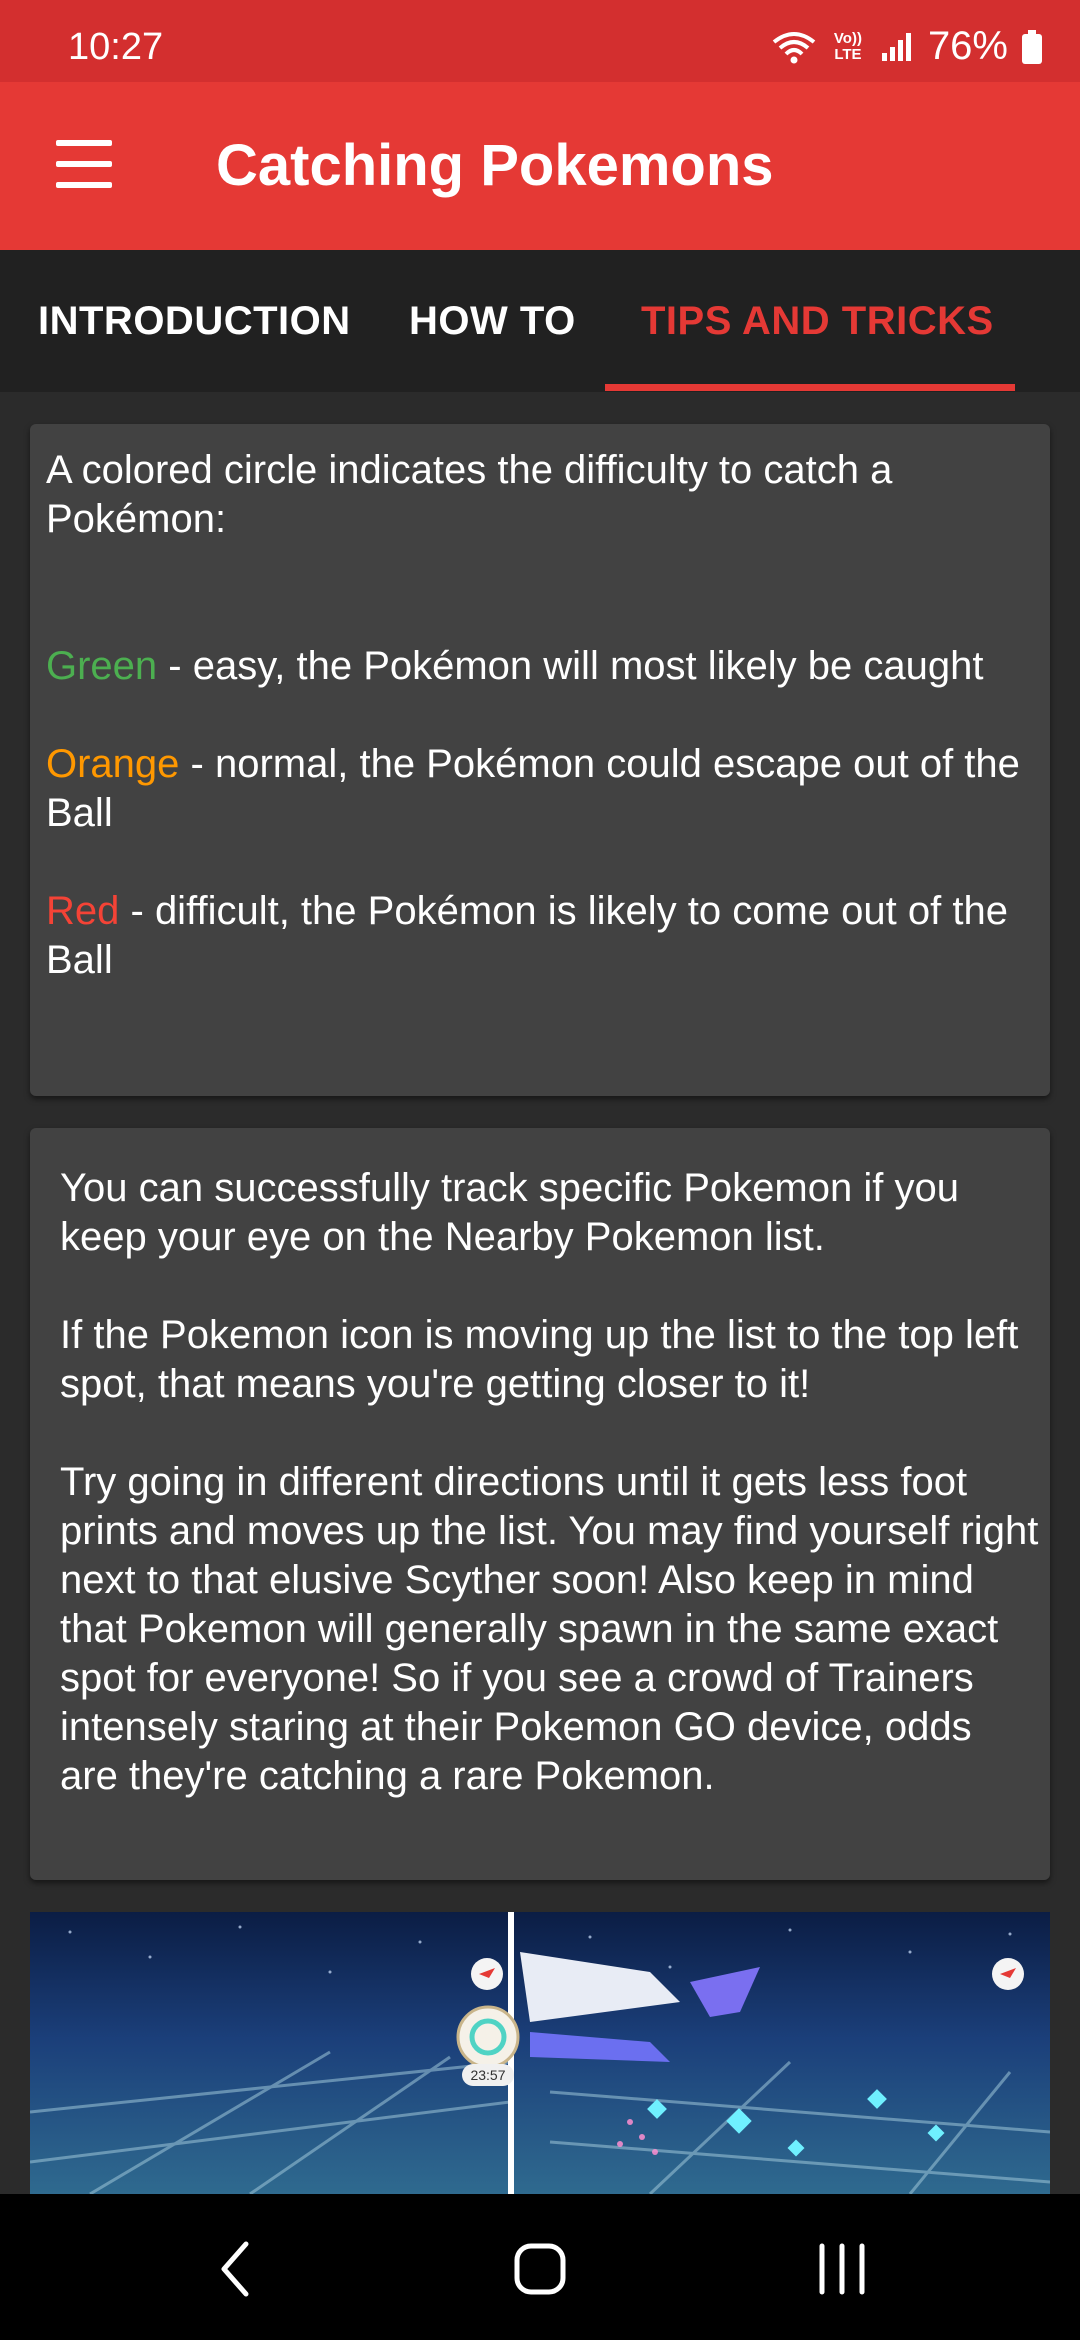 This screenshot has height=2340, width=1080. I want to click on home-icon, so click(540, 2269).